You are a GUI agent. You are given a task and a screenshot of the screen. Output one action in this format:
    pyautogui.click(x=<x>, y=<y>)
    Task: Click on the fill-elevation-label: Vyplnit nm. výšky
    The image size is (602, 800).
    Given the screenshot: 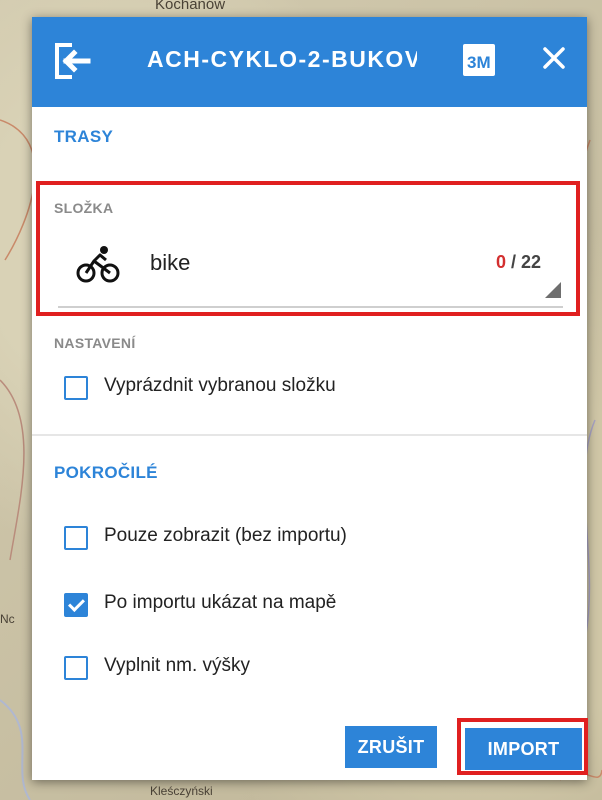 What is the action you would take?
    pyautogui.click(x=177, y=665)
    